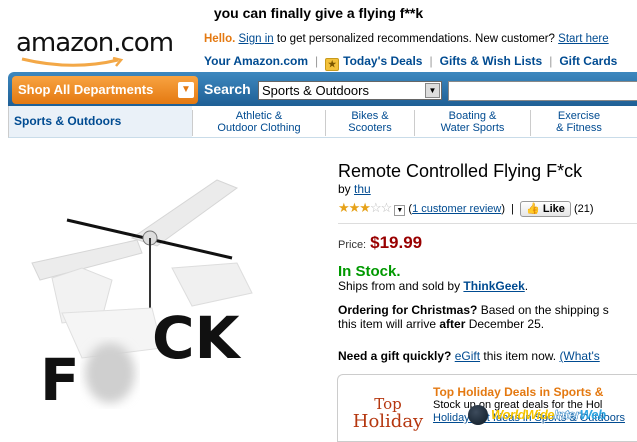 The image size is (637, 442). Describe the element at coordinates (583, 209) in the screenshot. I see `like-count: (21)` at that location.